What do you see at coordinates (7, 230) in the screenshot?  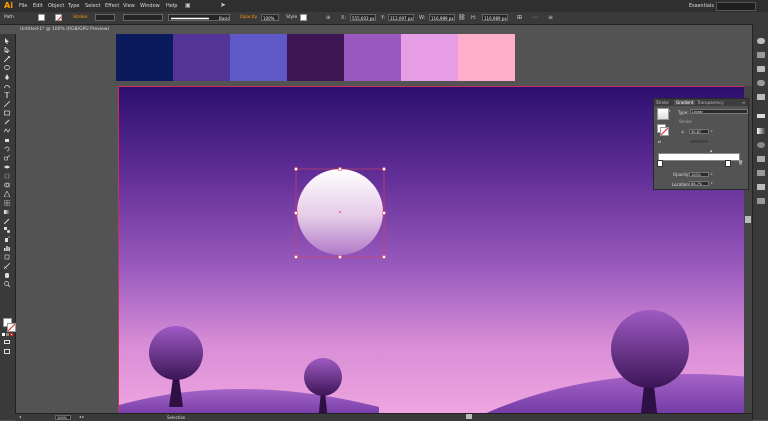 I see `blend-tool-icon` at bounding box center [7, 230].